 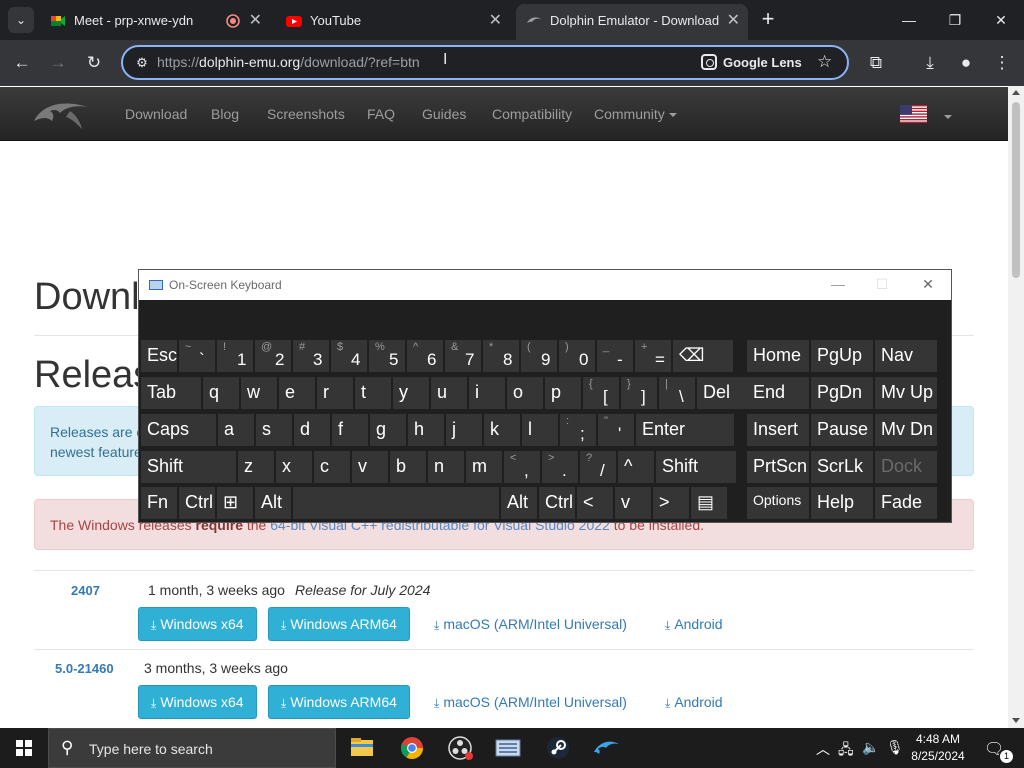 I want to click on dolphin-app-icon, so click(x=606, y=748).